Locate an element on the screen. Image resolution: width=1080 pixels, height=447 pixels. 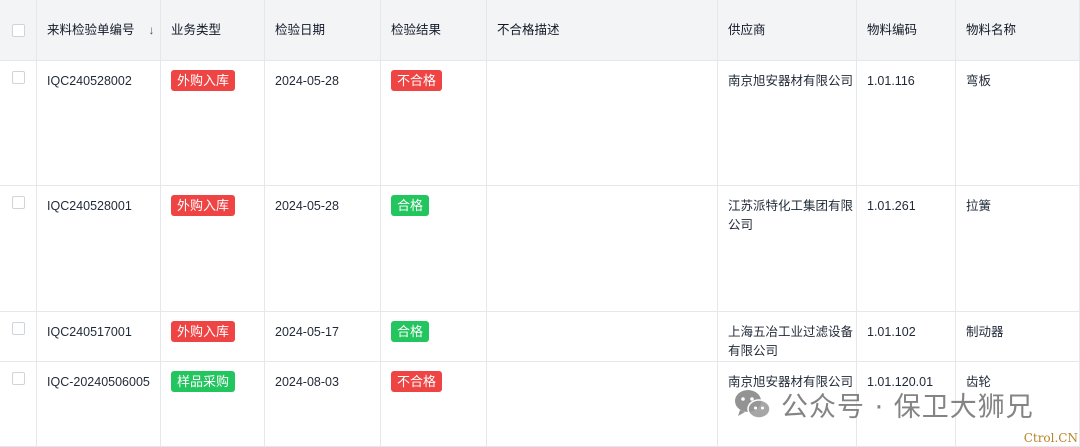
cell-supplier: 上海五冶工业过滤设备有限公司 is located at coordinates (787, 337).